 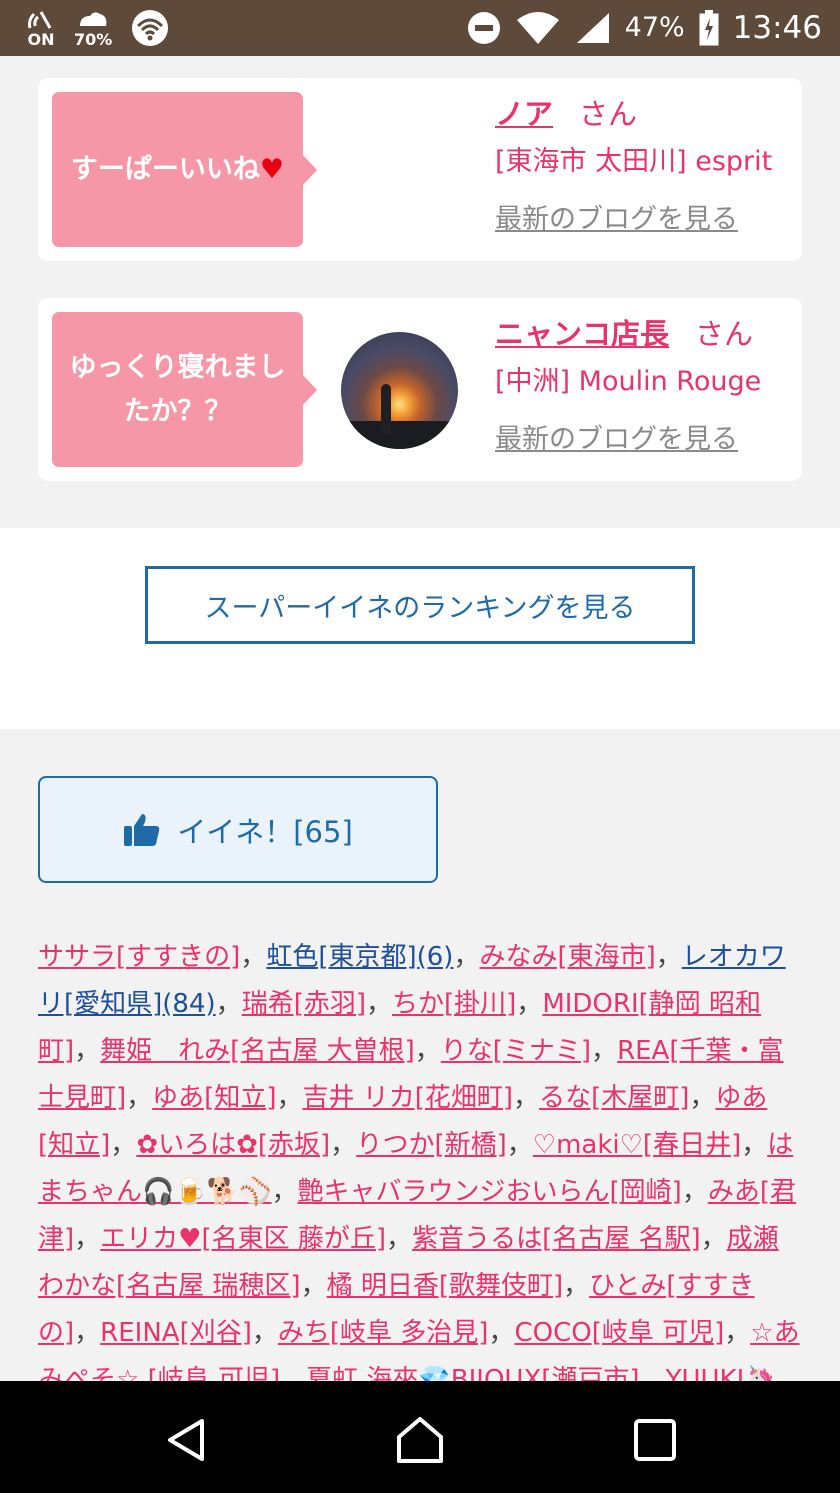 What do you see at coordinates (472, 1373) in the screenshot?
I see `liker-link: 夏虹 海來💎BIJOUX[瀬戸市]` at bounding box center [472, 1373].